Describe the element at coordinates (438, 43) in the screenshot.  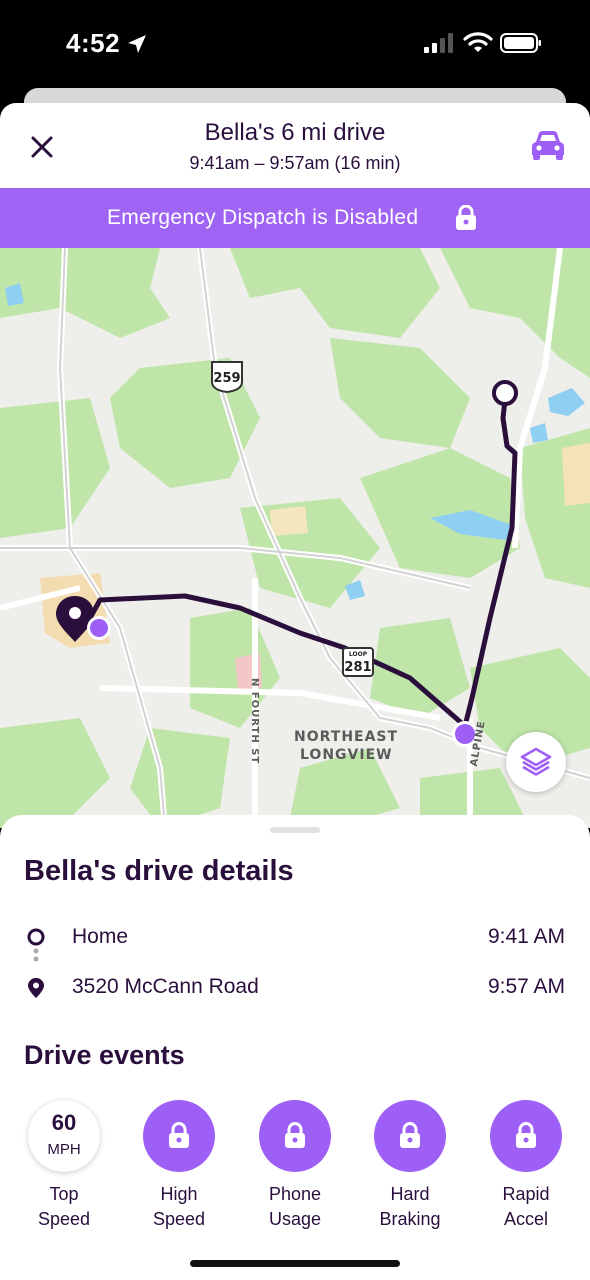
I see `cellular-signal-icon` at that location.